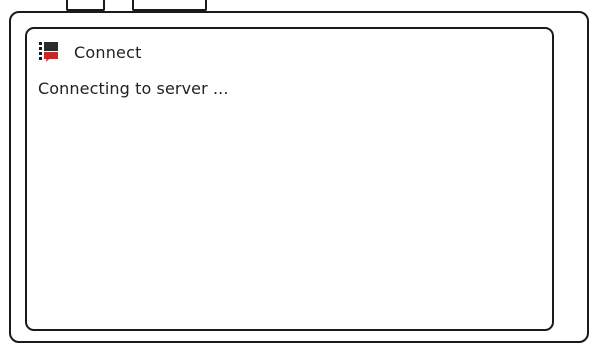 This screenshot has width=593, height=345. I want to click on title-bar: Connect, so click(90, 52).